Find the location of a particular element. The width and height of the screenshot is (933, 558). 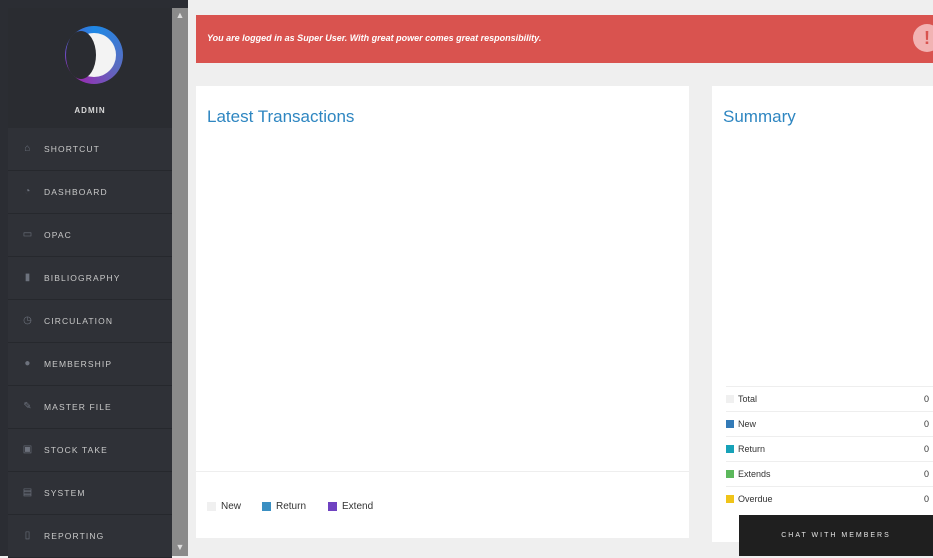

sidebar-item-label: SYSTEM is located at coordinates (65, 493).